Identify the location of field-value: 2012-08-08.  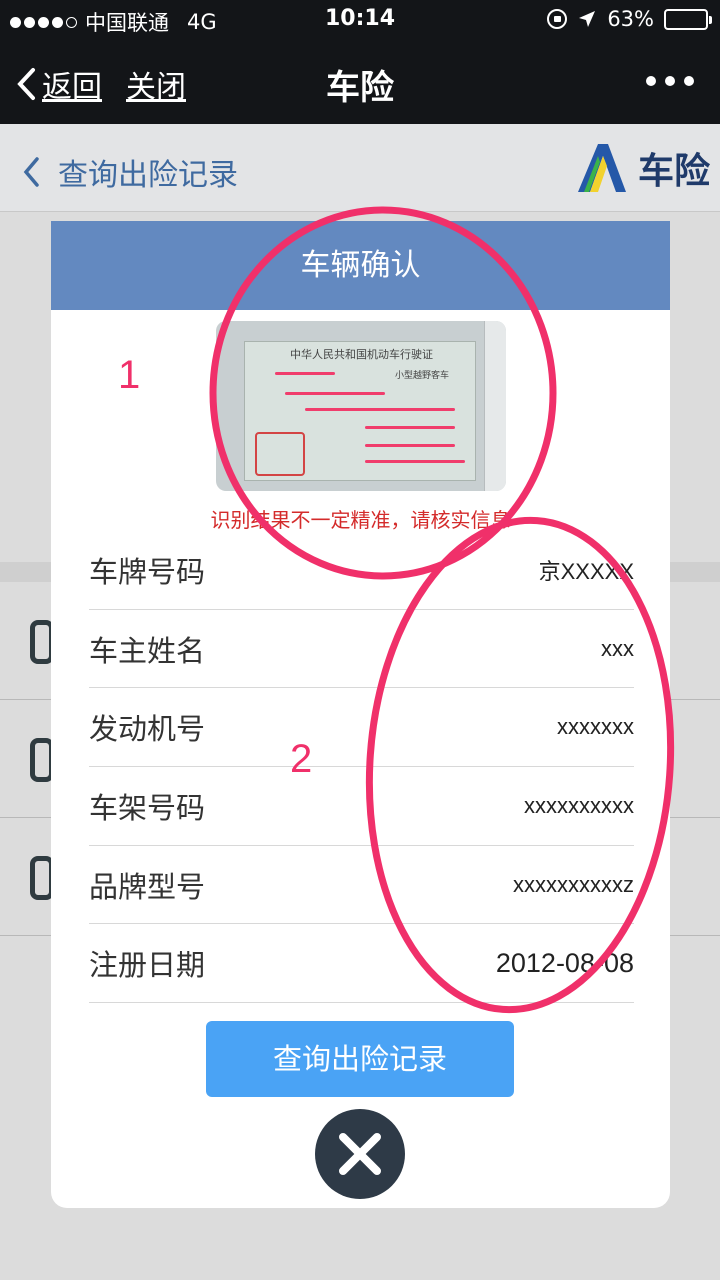
(564, 962).